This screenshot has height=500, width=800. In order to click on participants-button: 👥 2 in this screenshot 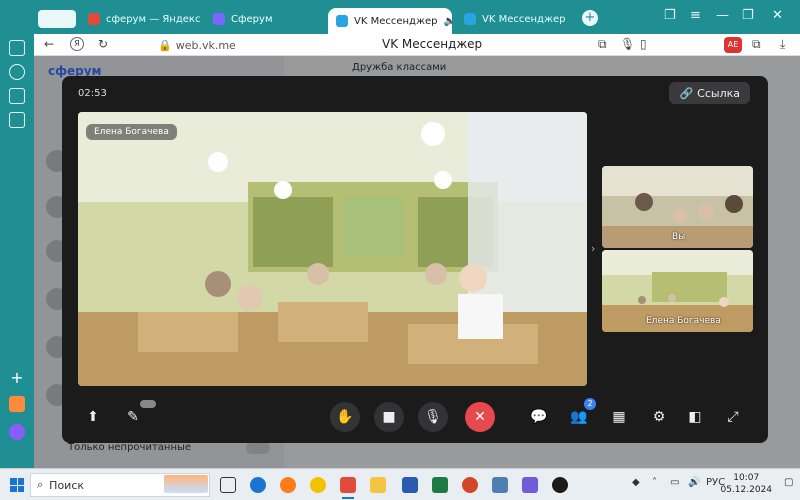, I will do `click(580, 415)`.